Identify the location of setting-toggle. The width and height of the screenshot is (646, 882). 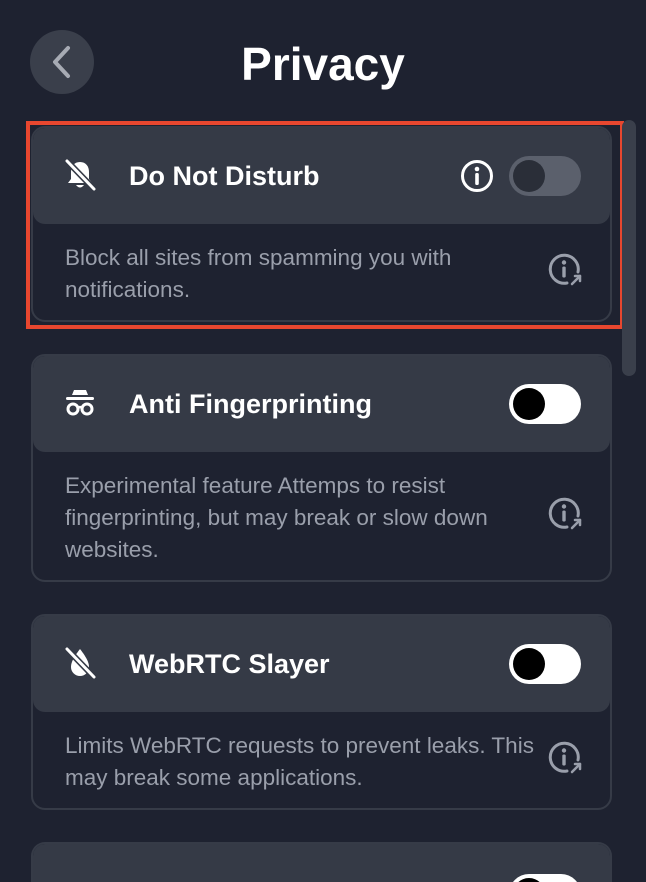
(545, 878).